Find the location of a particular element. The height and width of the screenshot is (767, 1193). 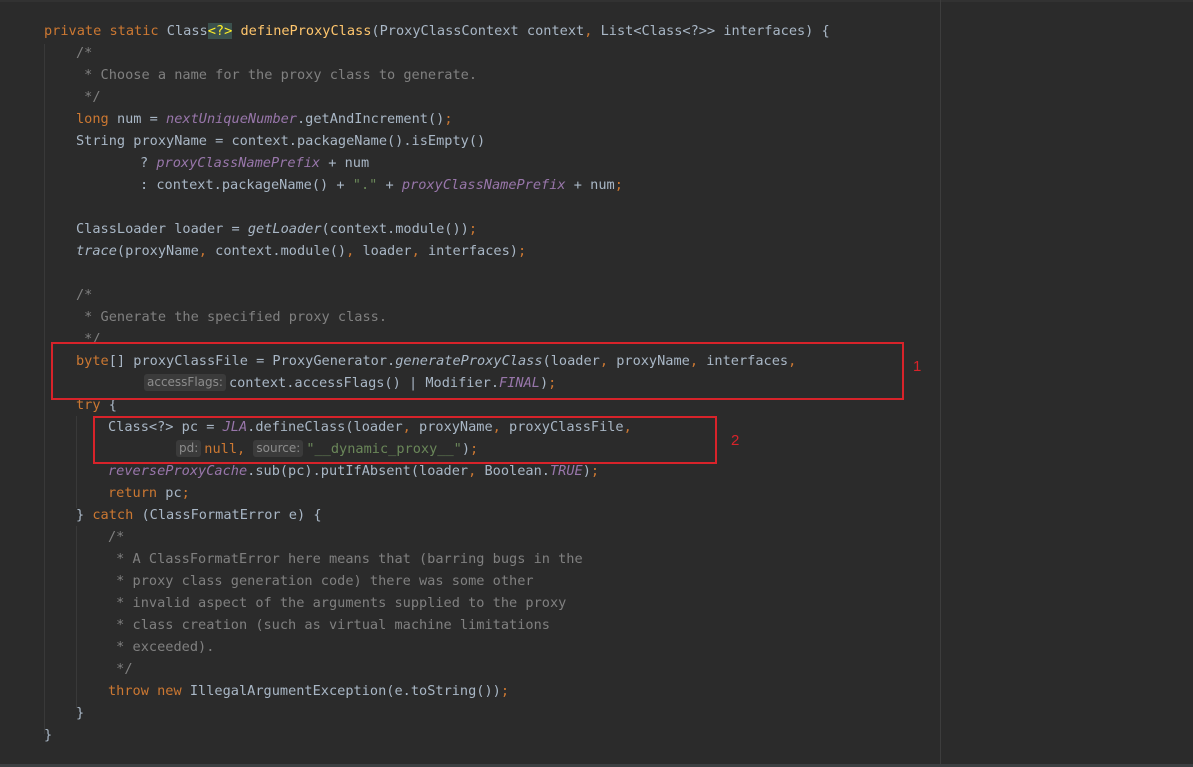

code-token: pc is located at coordinates (169, 493).